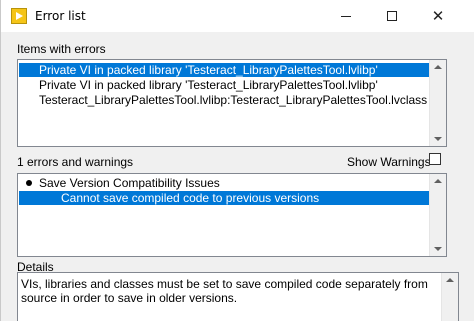  I want to click on maximize-icon, so click(392, 16).